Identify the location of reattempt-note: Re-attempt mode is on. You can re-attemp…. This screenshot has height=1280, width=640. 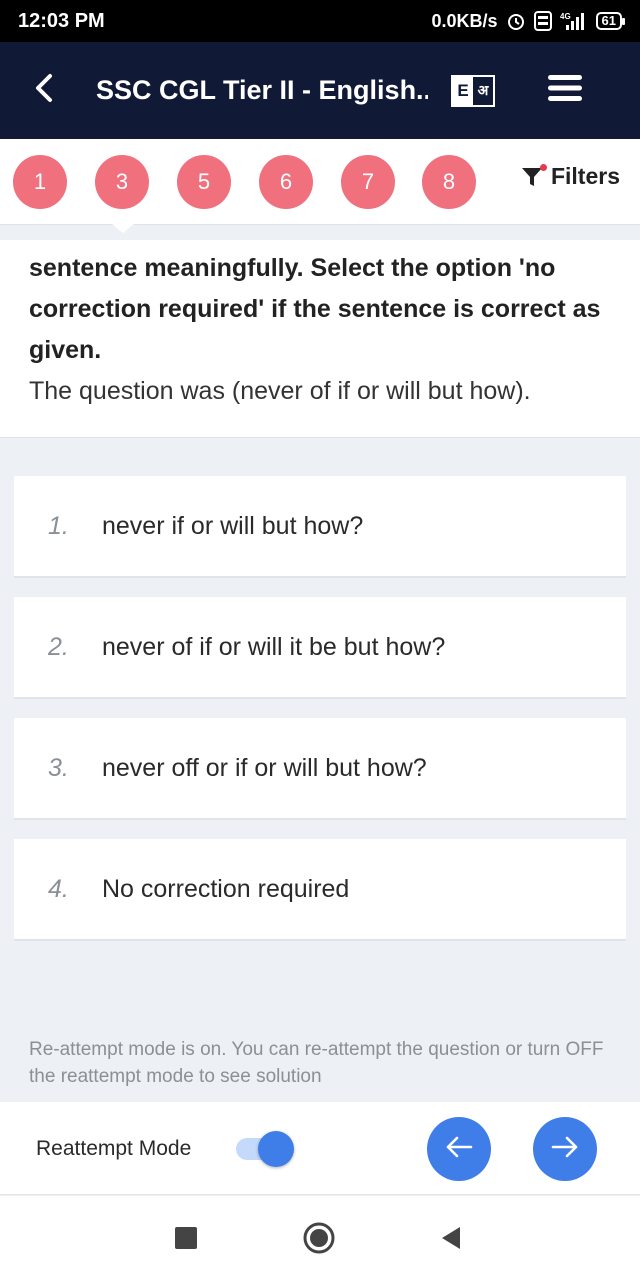
(316, 1063).